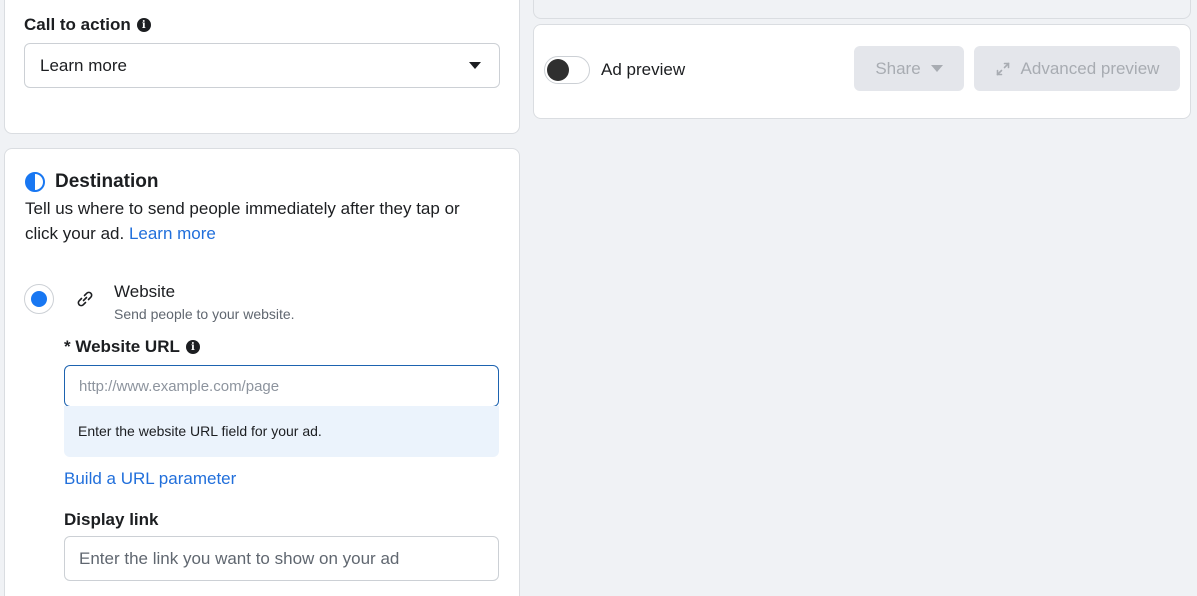  Describe the element at coordinates (77, 24) in the screenshot. I see `call-to-action-label: Call to action` at that location.